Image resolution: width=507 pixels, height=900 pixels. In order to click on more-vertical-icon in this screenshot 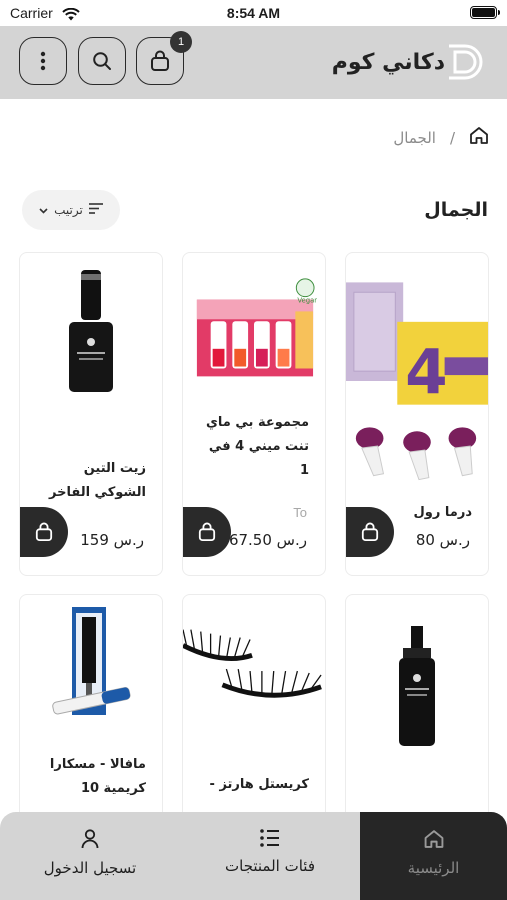, I will do `click(43, 61)`.